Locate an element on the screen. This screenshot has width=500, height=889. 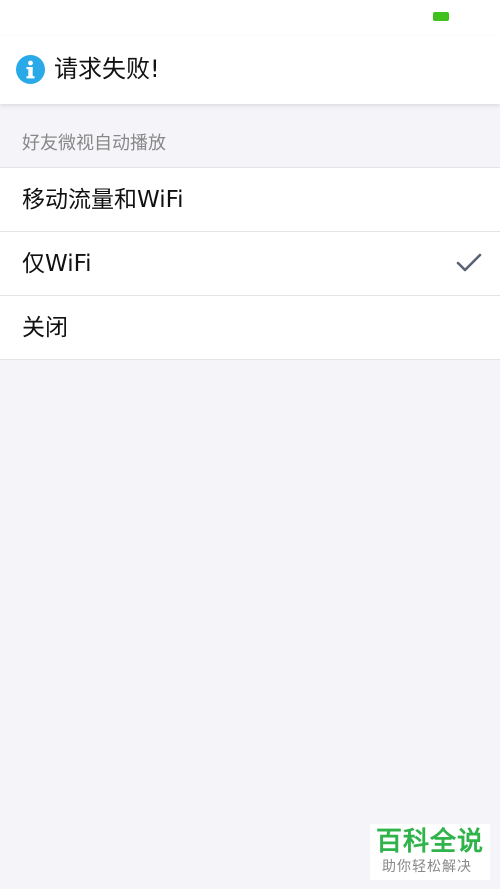
option-off: 关闭 is located at coordinates (250, 328).